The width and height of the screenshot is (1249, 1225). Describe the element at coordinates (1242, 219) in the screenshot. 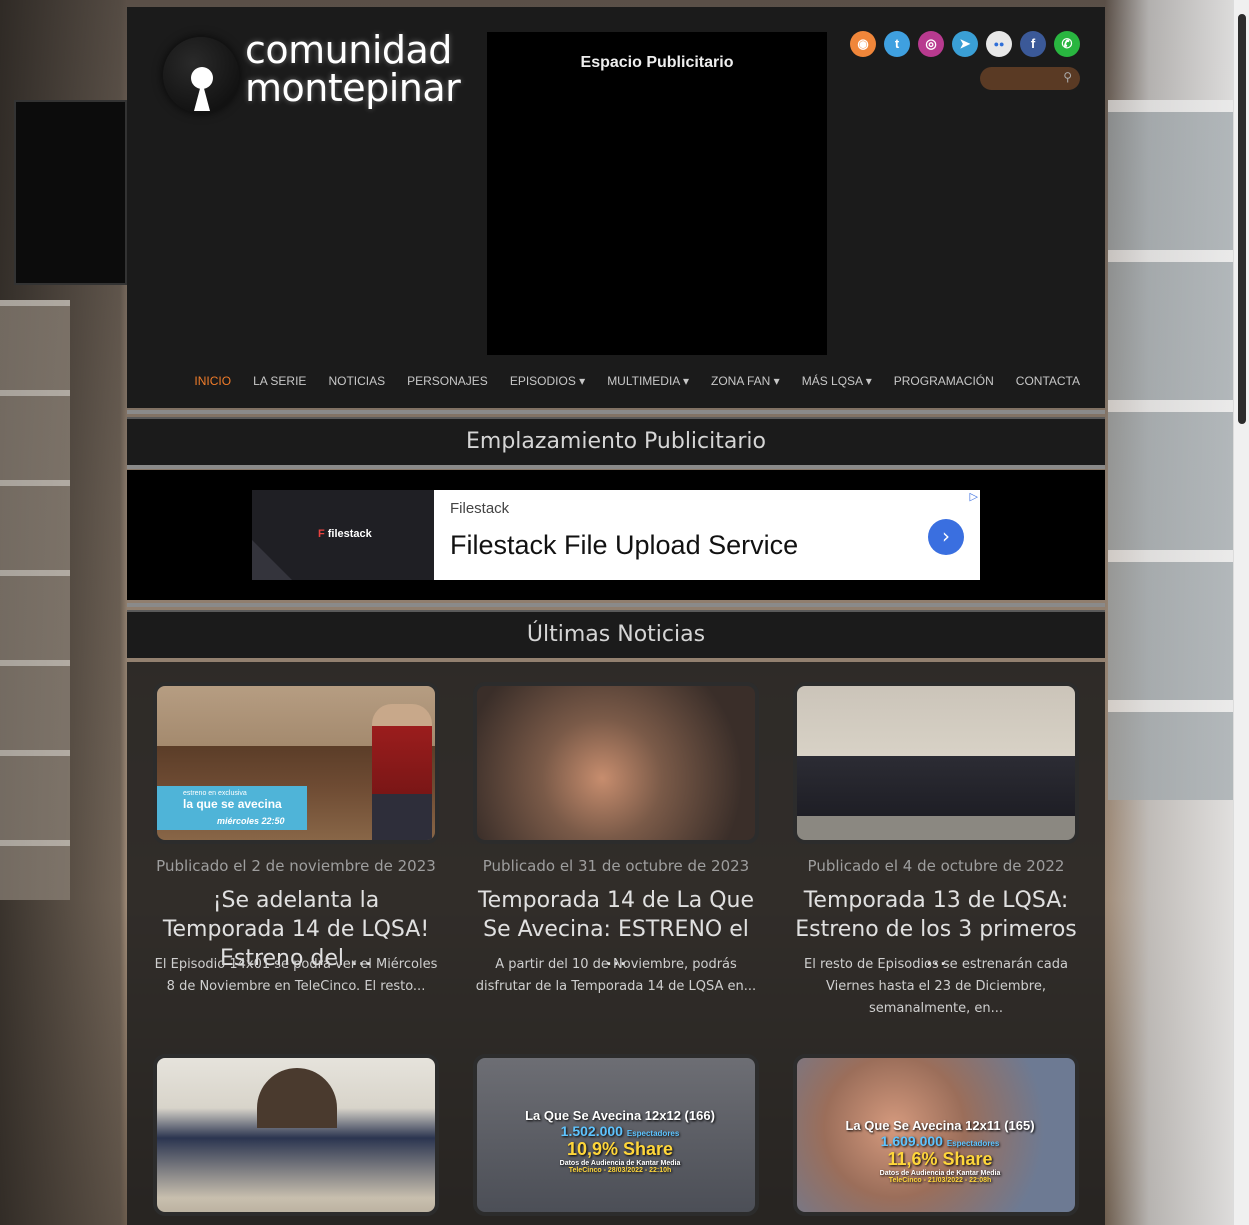

I see `scrollbar-thumb` at that location.